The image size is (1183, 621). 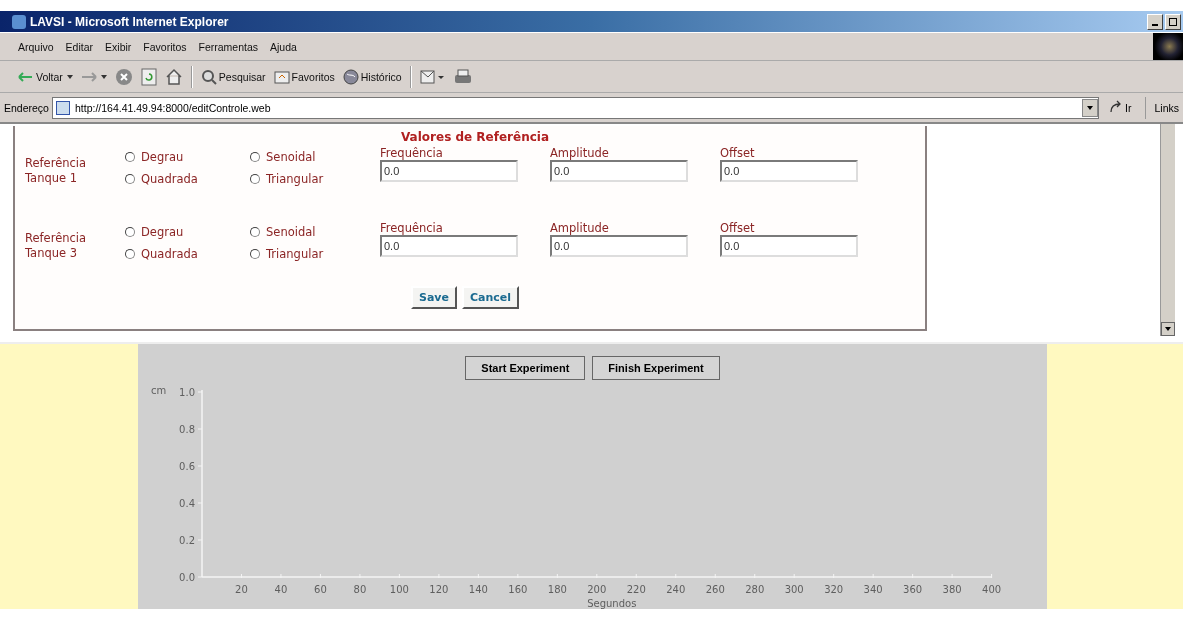 What do you see at coordinates (79, 46) in the screenshot?
I see `menu-item: Editar` at bounding box center [79, 46].